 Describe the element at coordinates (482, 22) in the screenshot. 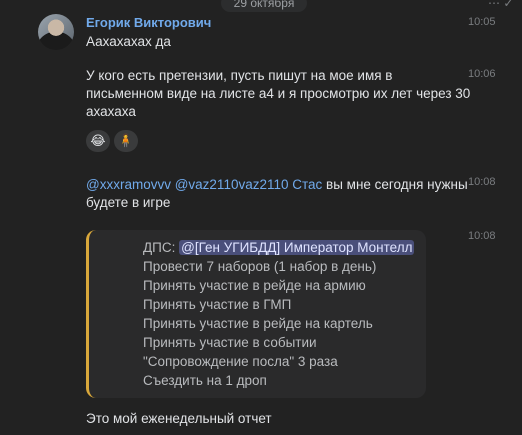

I see `message-time: 10:05` at that location.